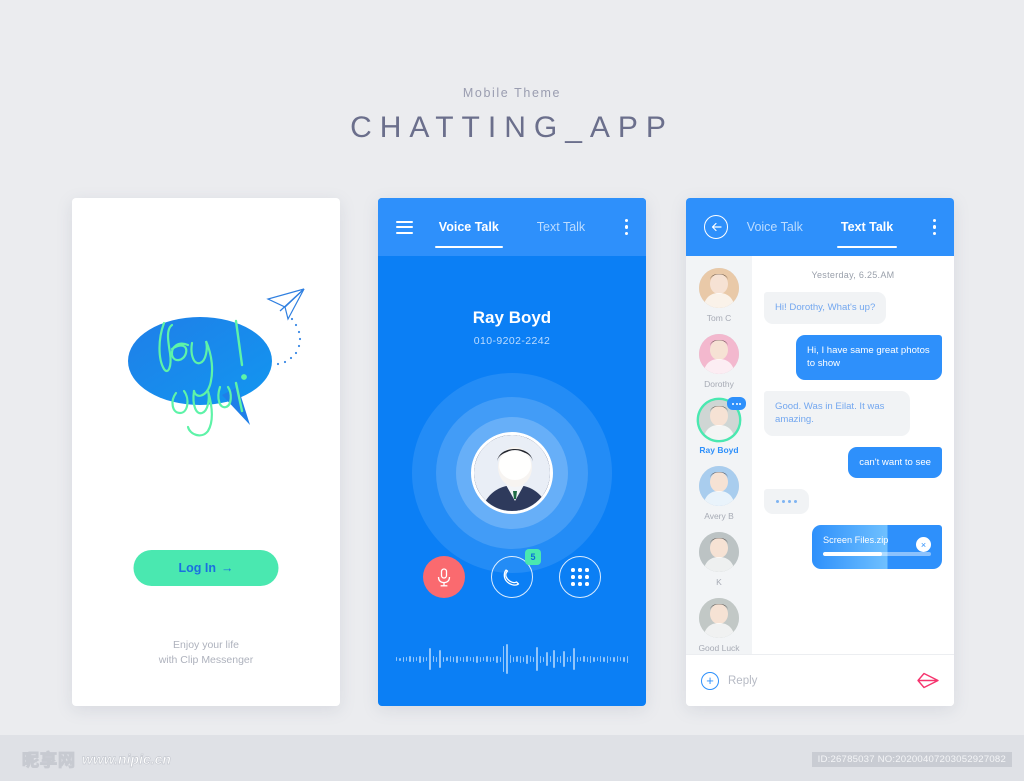 The image size is (1024, 781). Describe the element at coordinates (919, 227) in the screenshot. I see `text-more-button` at that location.